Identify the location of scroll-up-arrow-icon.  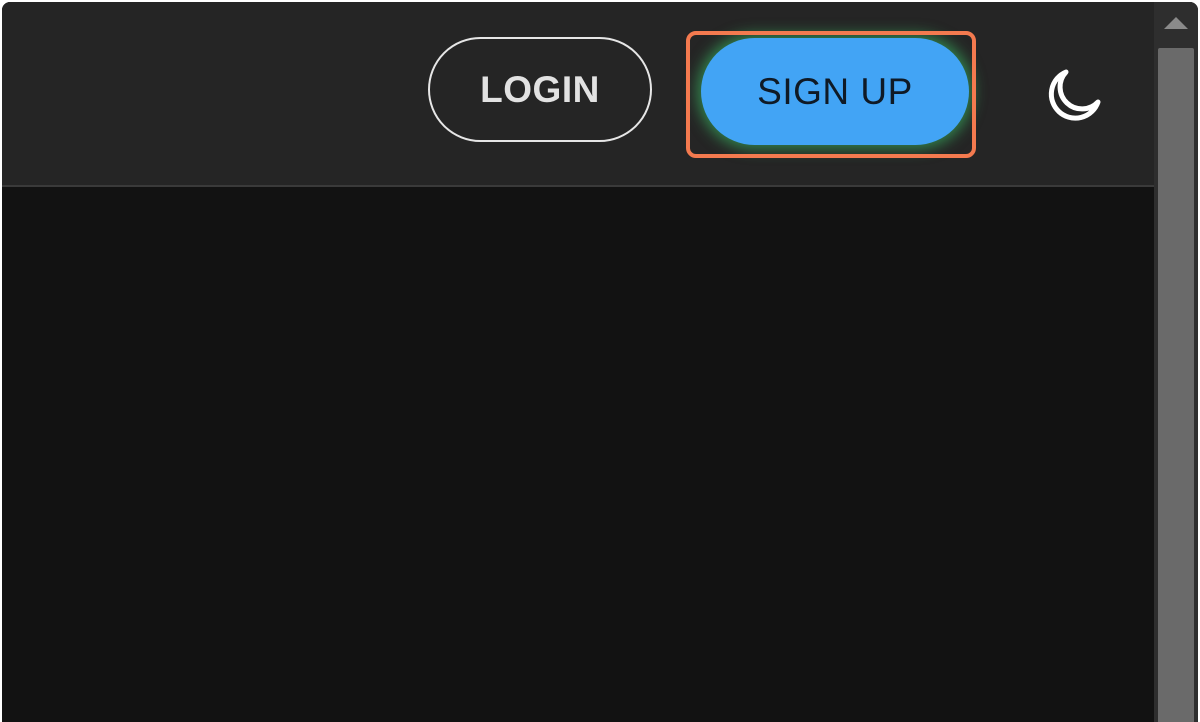
(1176, 23).